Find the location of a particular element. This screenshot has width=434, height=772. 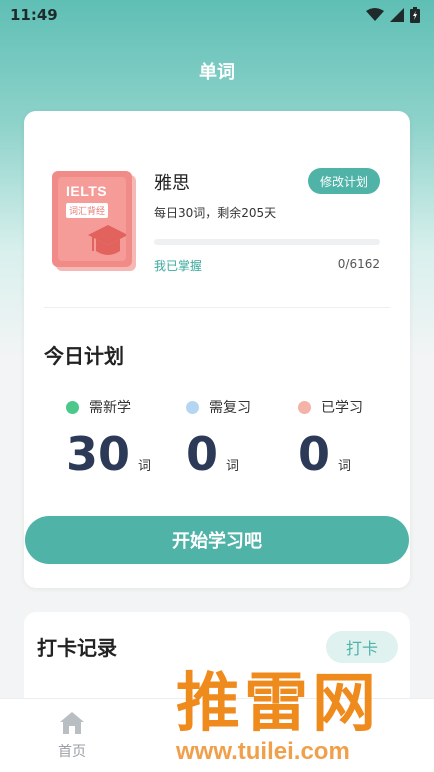

review-count: 0 词 is located at coordinates (212, 454).